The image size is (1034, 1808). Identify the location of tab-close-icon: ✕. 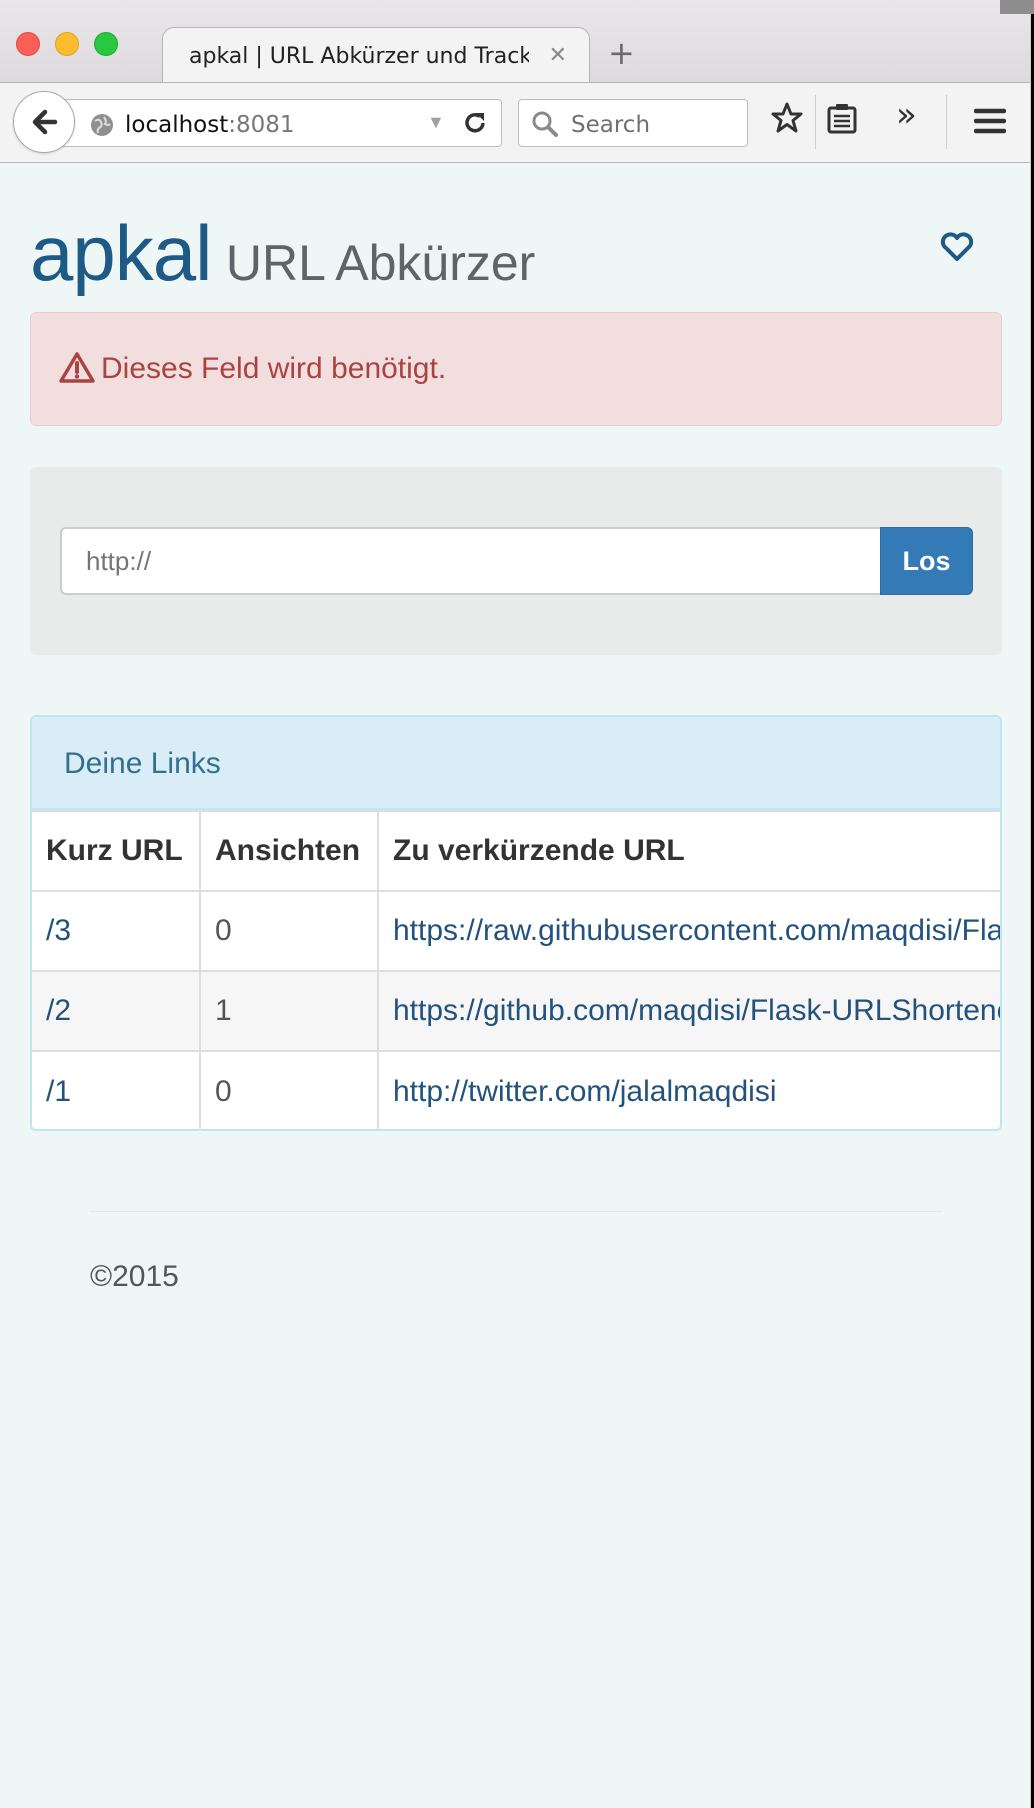
(558, 55).